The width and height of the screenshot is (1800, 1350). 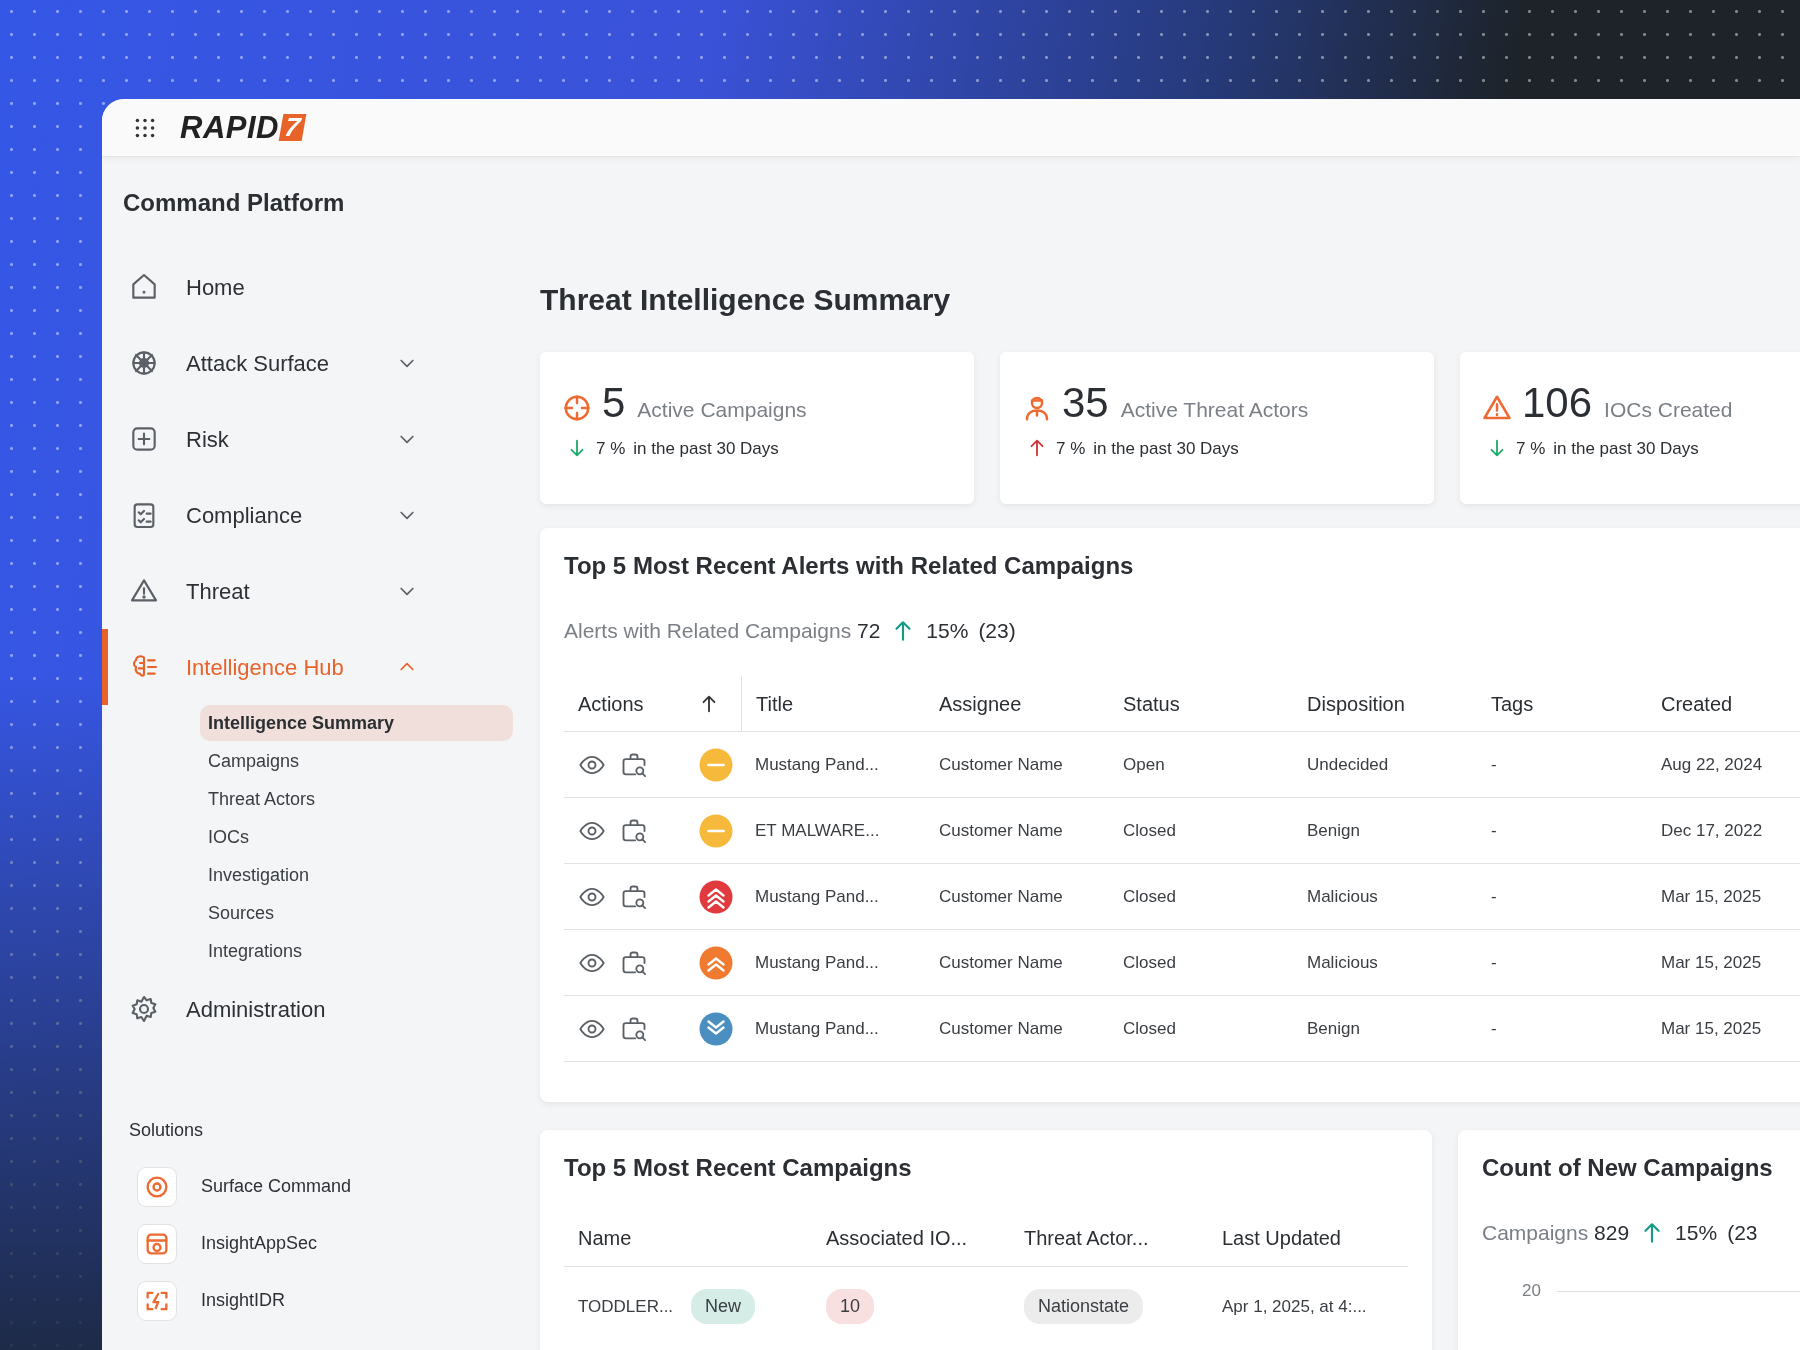 I want to click on column-header: Last Updated, so click(x=1308, y=1238).